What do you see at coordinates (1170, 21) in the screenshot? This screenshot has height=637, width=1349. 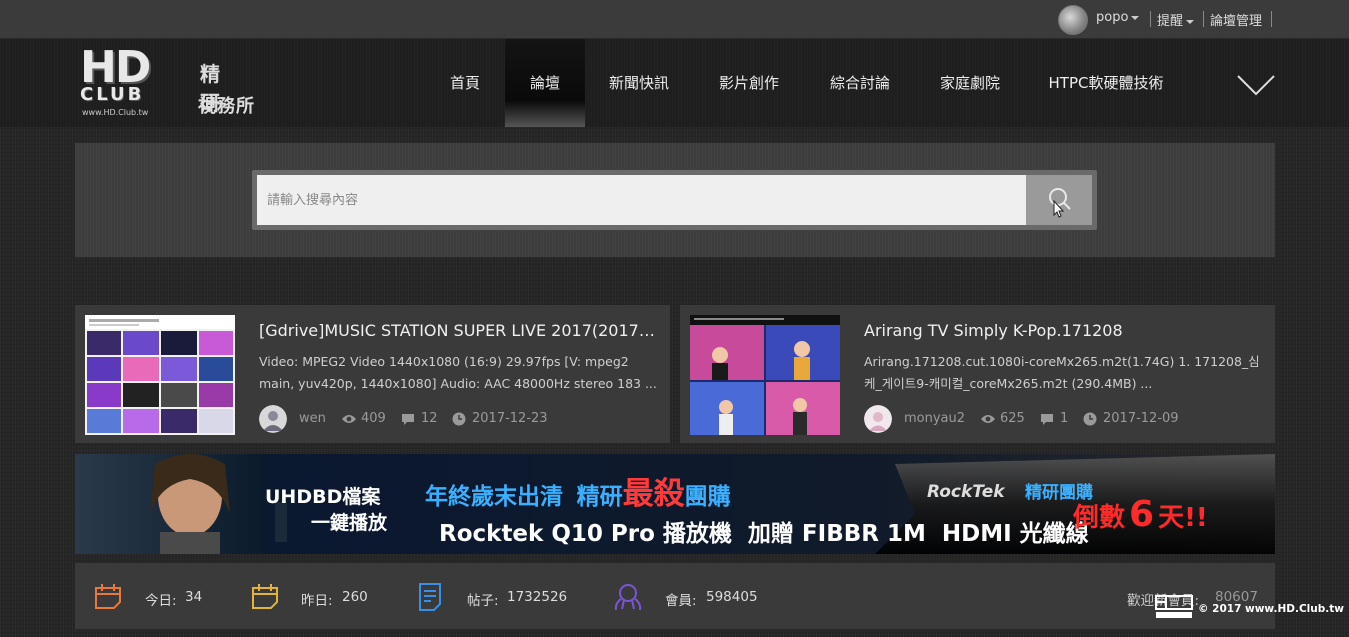 I see `alerts-label: 提醒` at bounding box center [1170, 21].